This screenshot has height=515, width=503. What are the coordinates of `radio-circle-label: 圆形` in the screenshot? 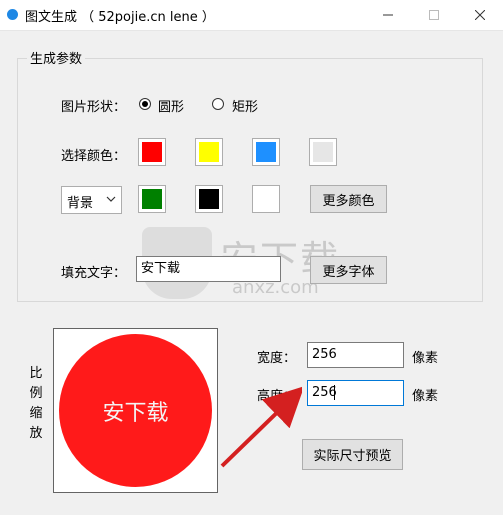 It's located at (171, 105).